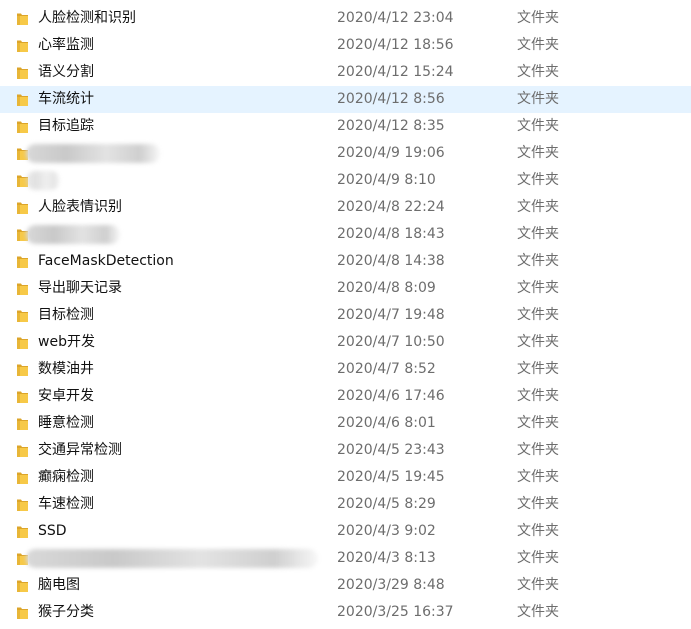 Image resolution: width=691 pixels, height=629 pixels. Describe the element at coordinates (80, 450) in the screenshot. I see `file-name: 交通异常检测` at that location.